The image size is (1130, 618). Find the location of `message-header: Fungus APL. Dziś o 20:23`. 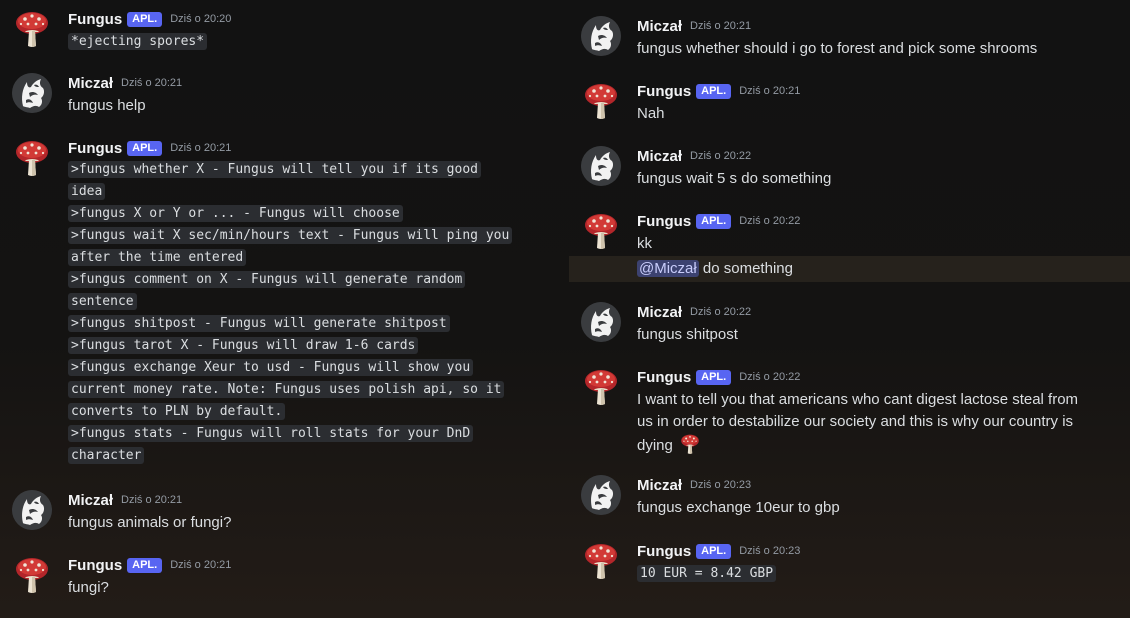

message-header: Fungus APL. Dziś o 20:23 is located at coordinates (718, 551).